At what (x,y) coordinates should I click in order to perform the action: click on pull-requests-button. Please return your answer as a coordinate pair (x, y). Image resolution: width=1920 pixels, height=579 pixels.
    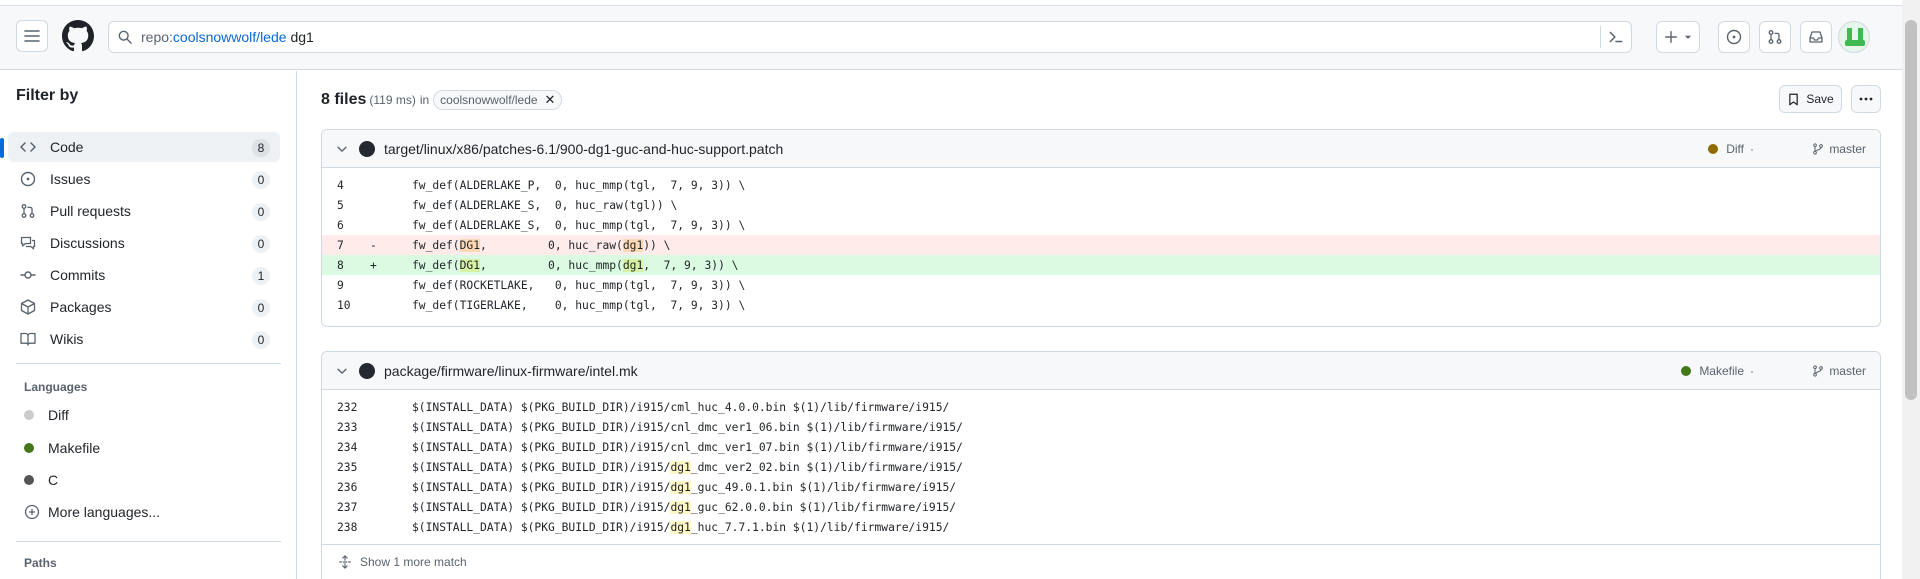
    Looking at the image, I should click on (1775, 37).